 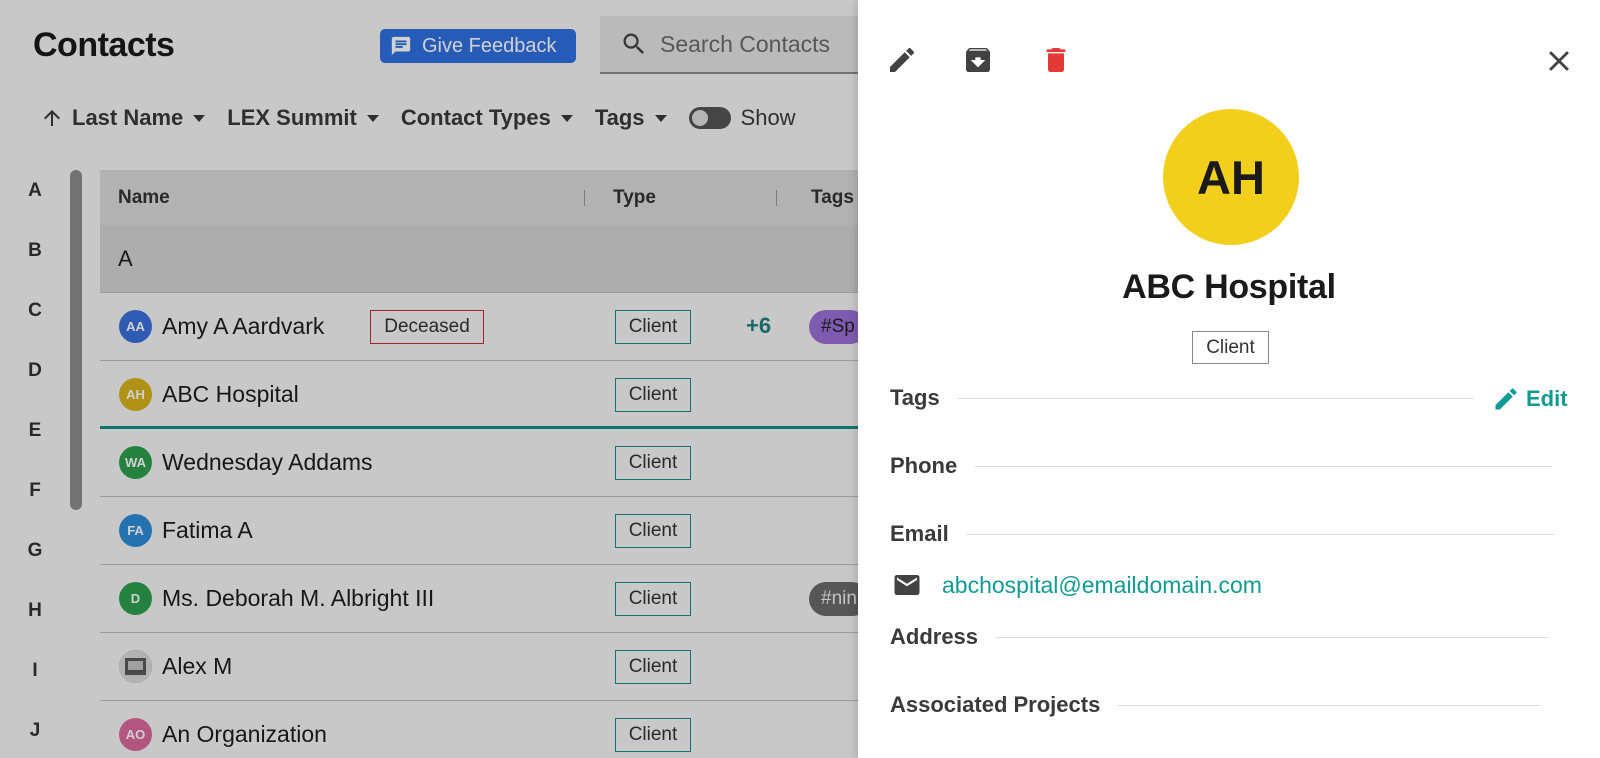 I want to click on section-label: Tags, so click(x=915, y=397).